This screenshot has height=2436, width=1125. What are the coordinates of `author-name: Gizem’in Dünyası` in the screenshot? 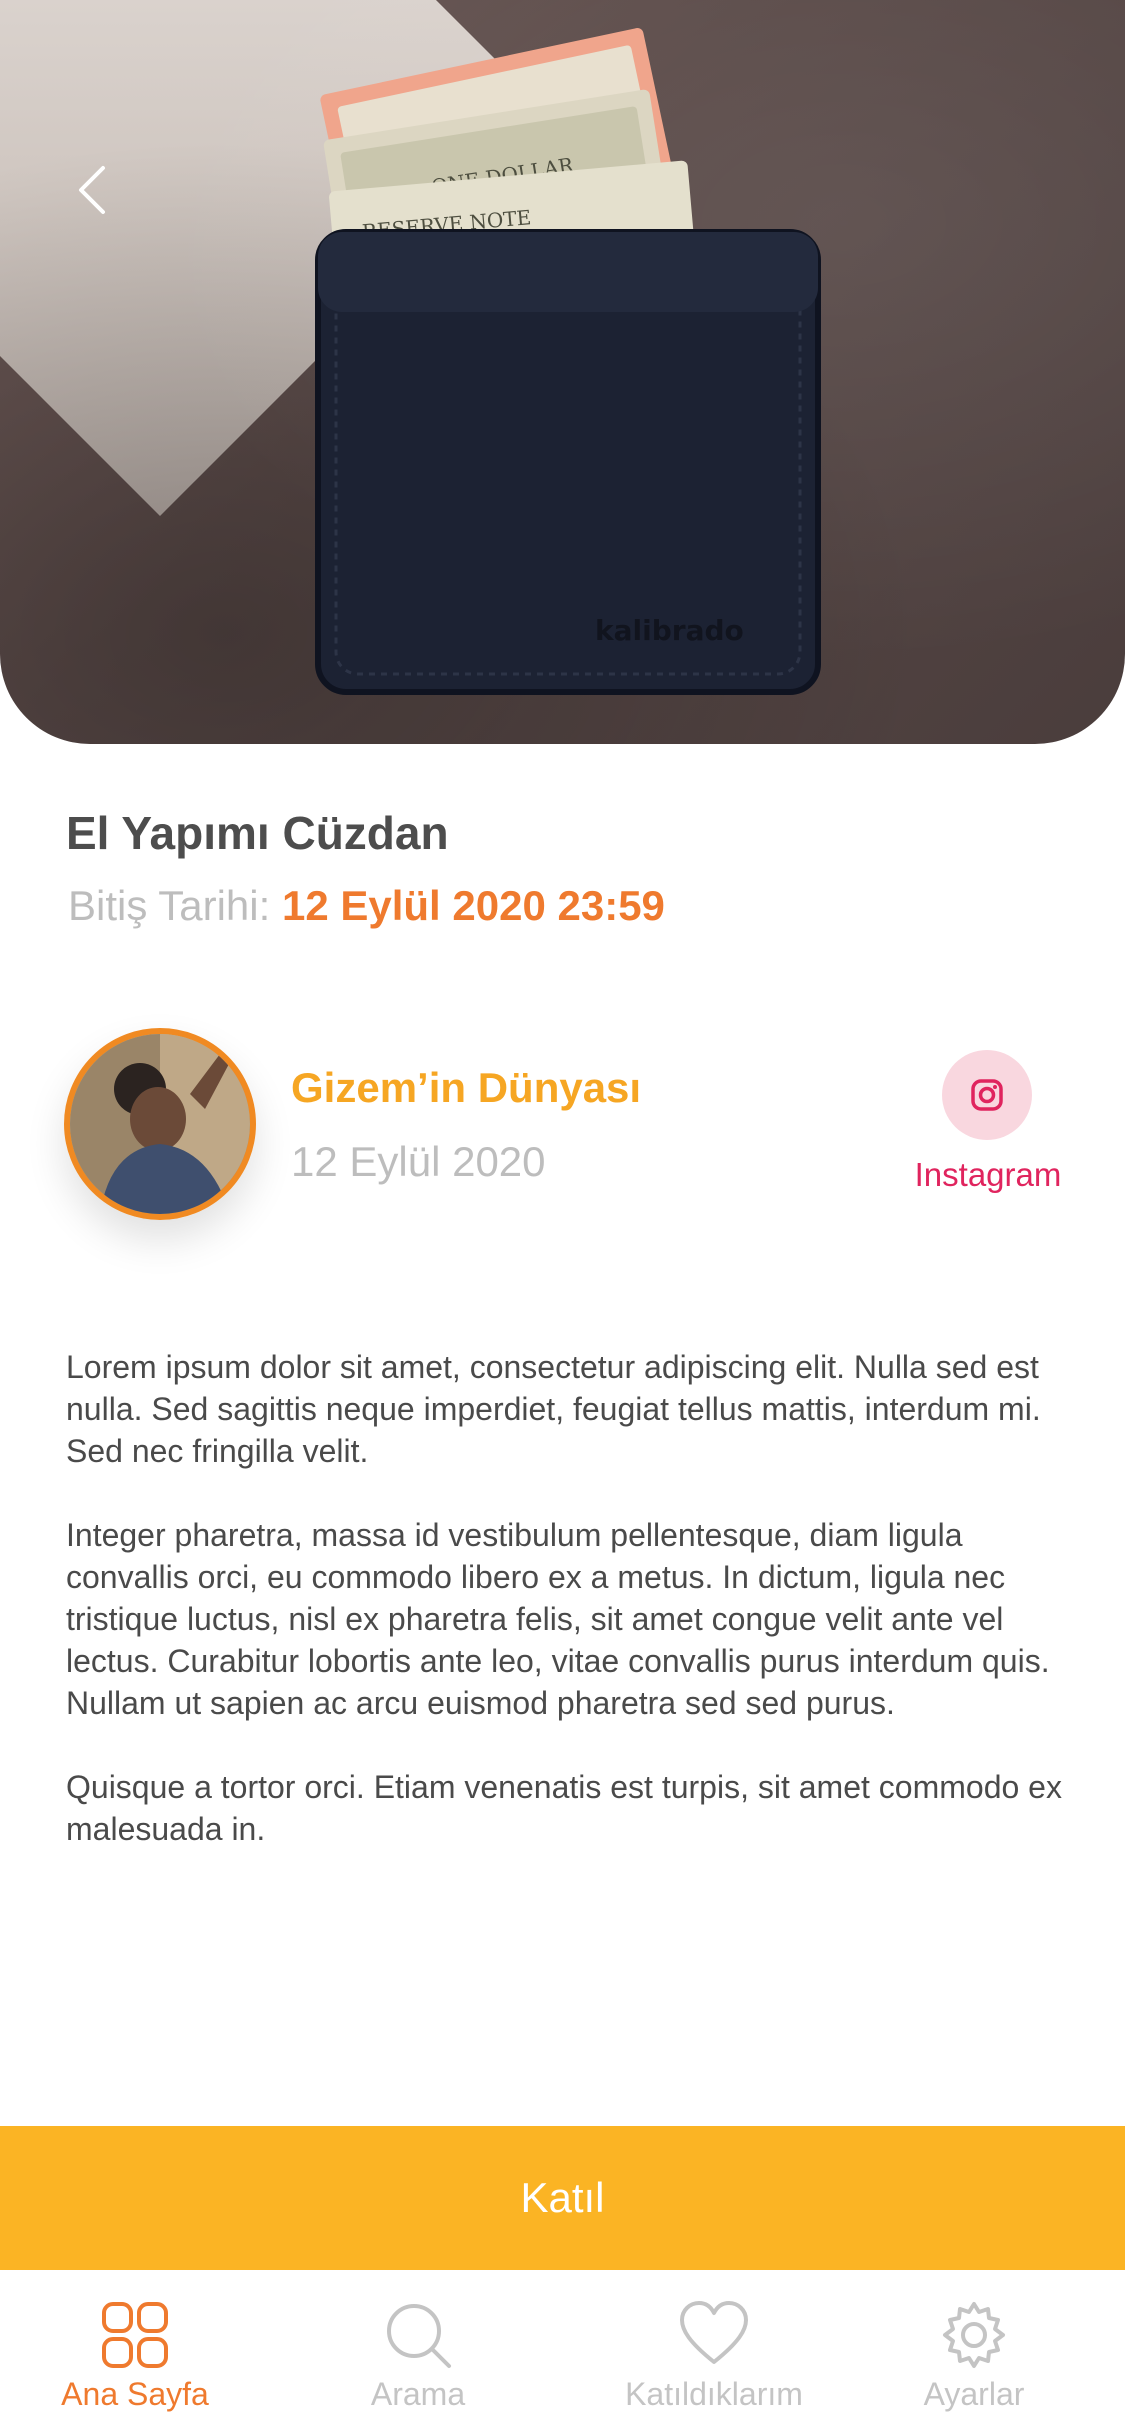 It's located at (466, 1088).